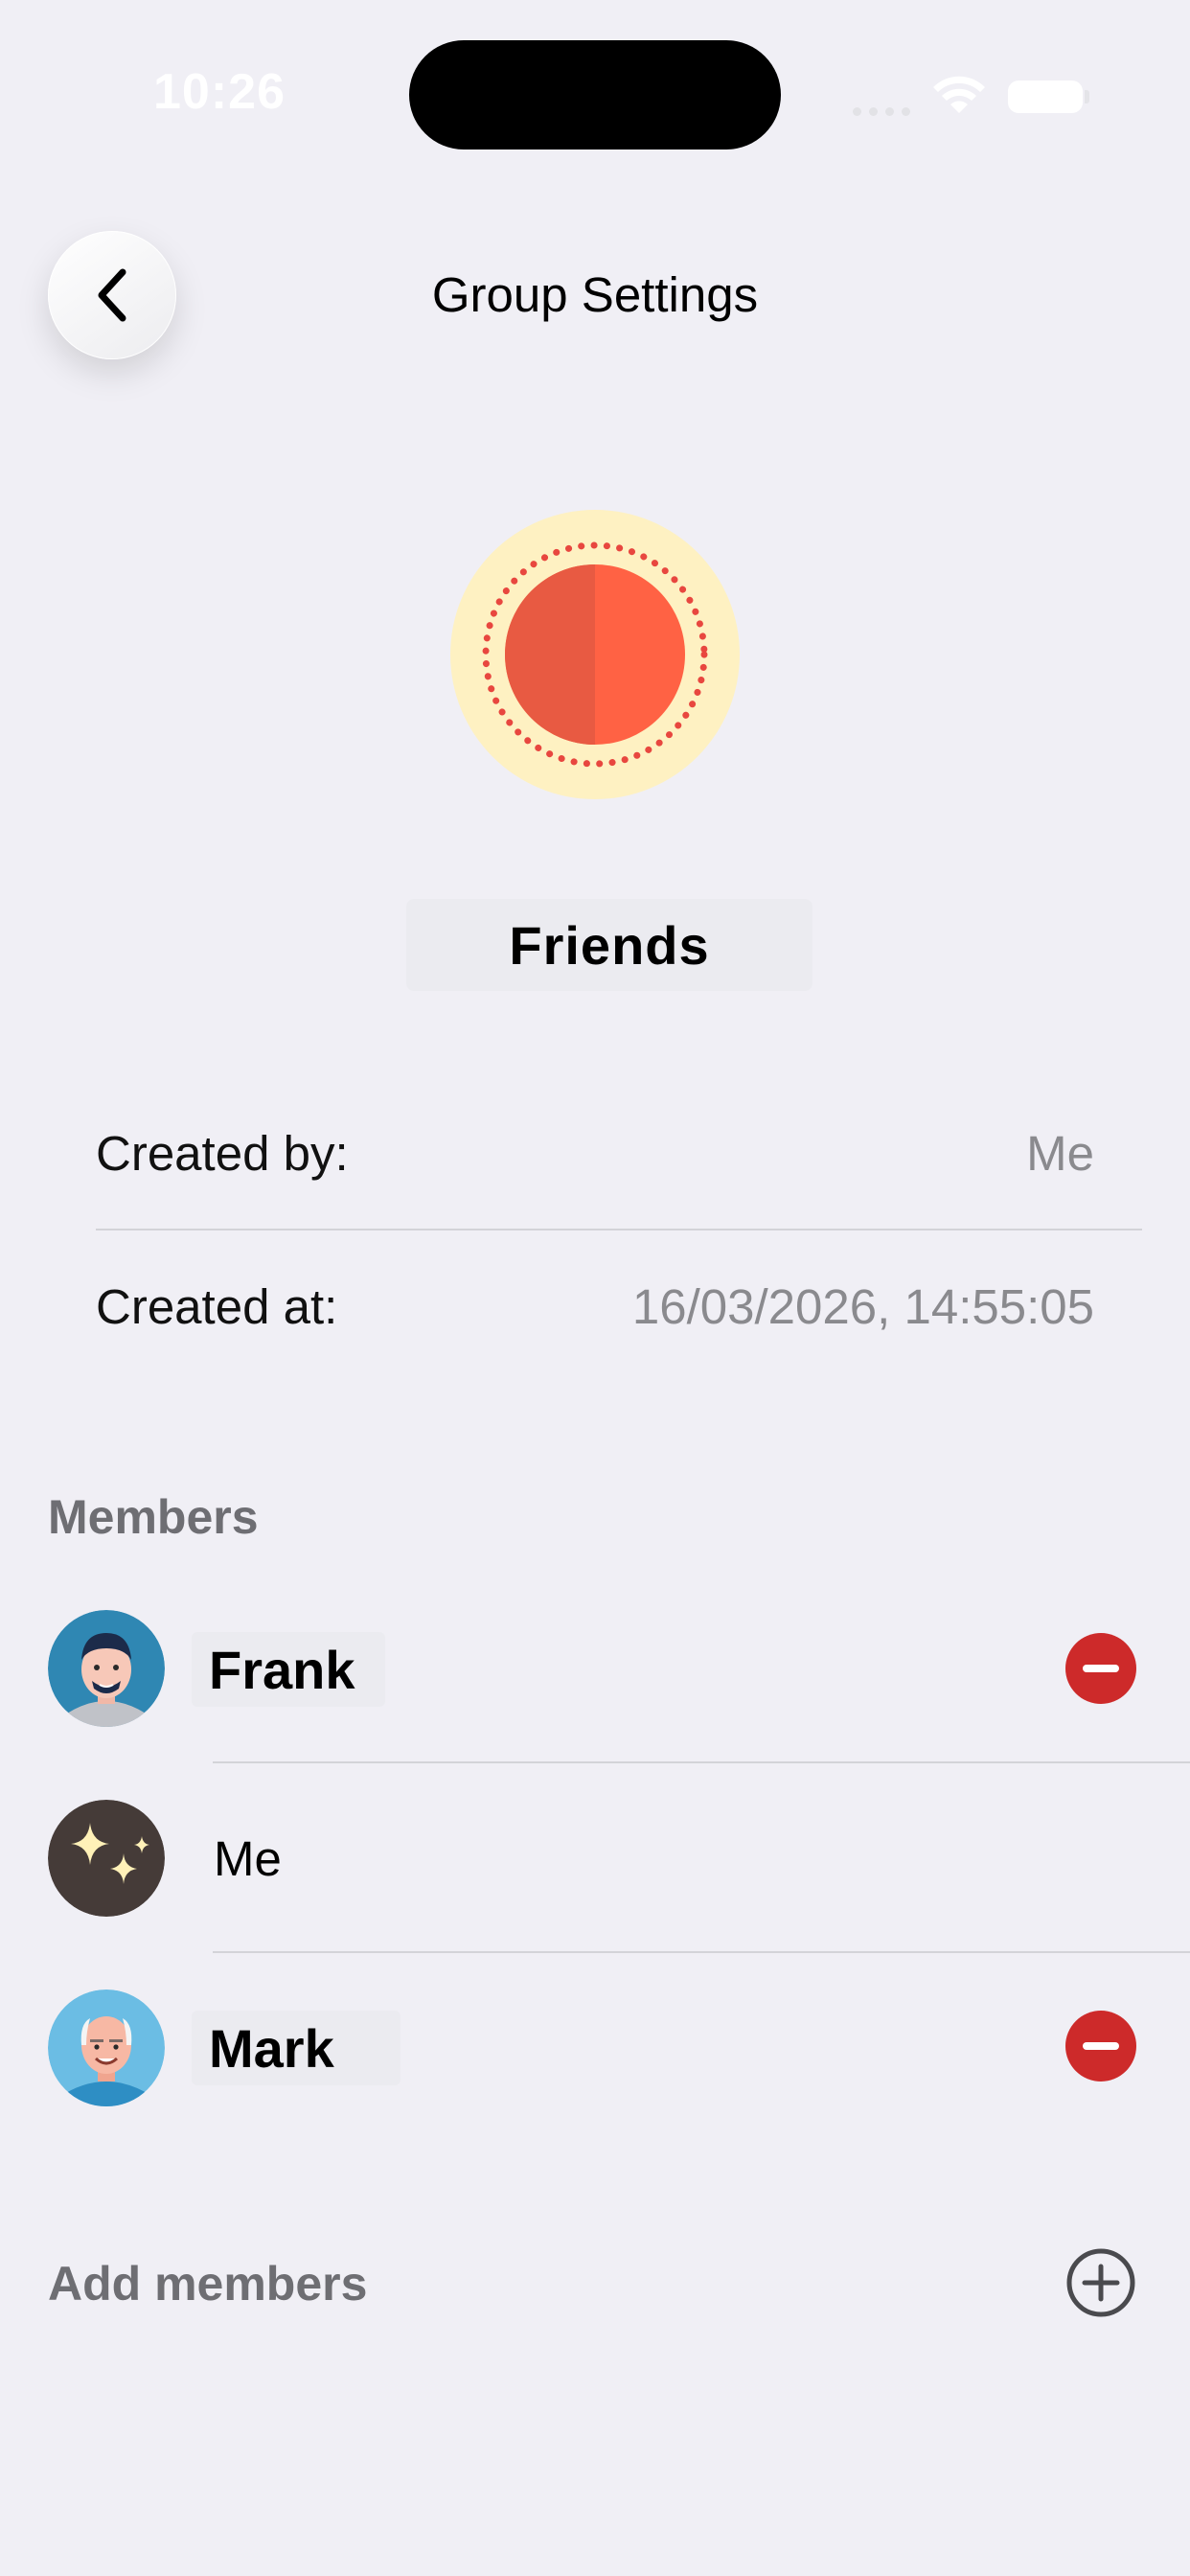  What do you see at coordinates (619, 1229) in the screenshot?
I see `info-divider` at bounding box center [619, 1229].